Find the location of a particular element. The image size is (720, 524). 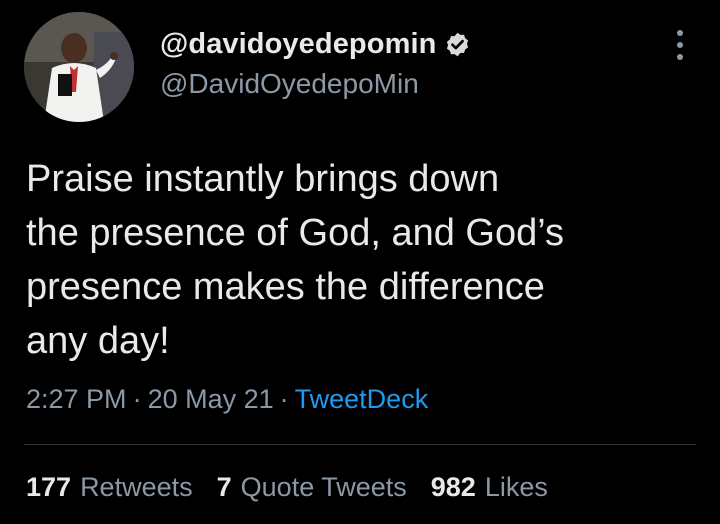

tweet-date: 20 May 21 is located at coordinates (211, 399).